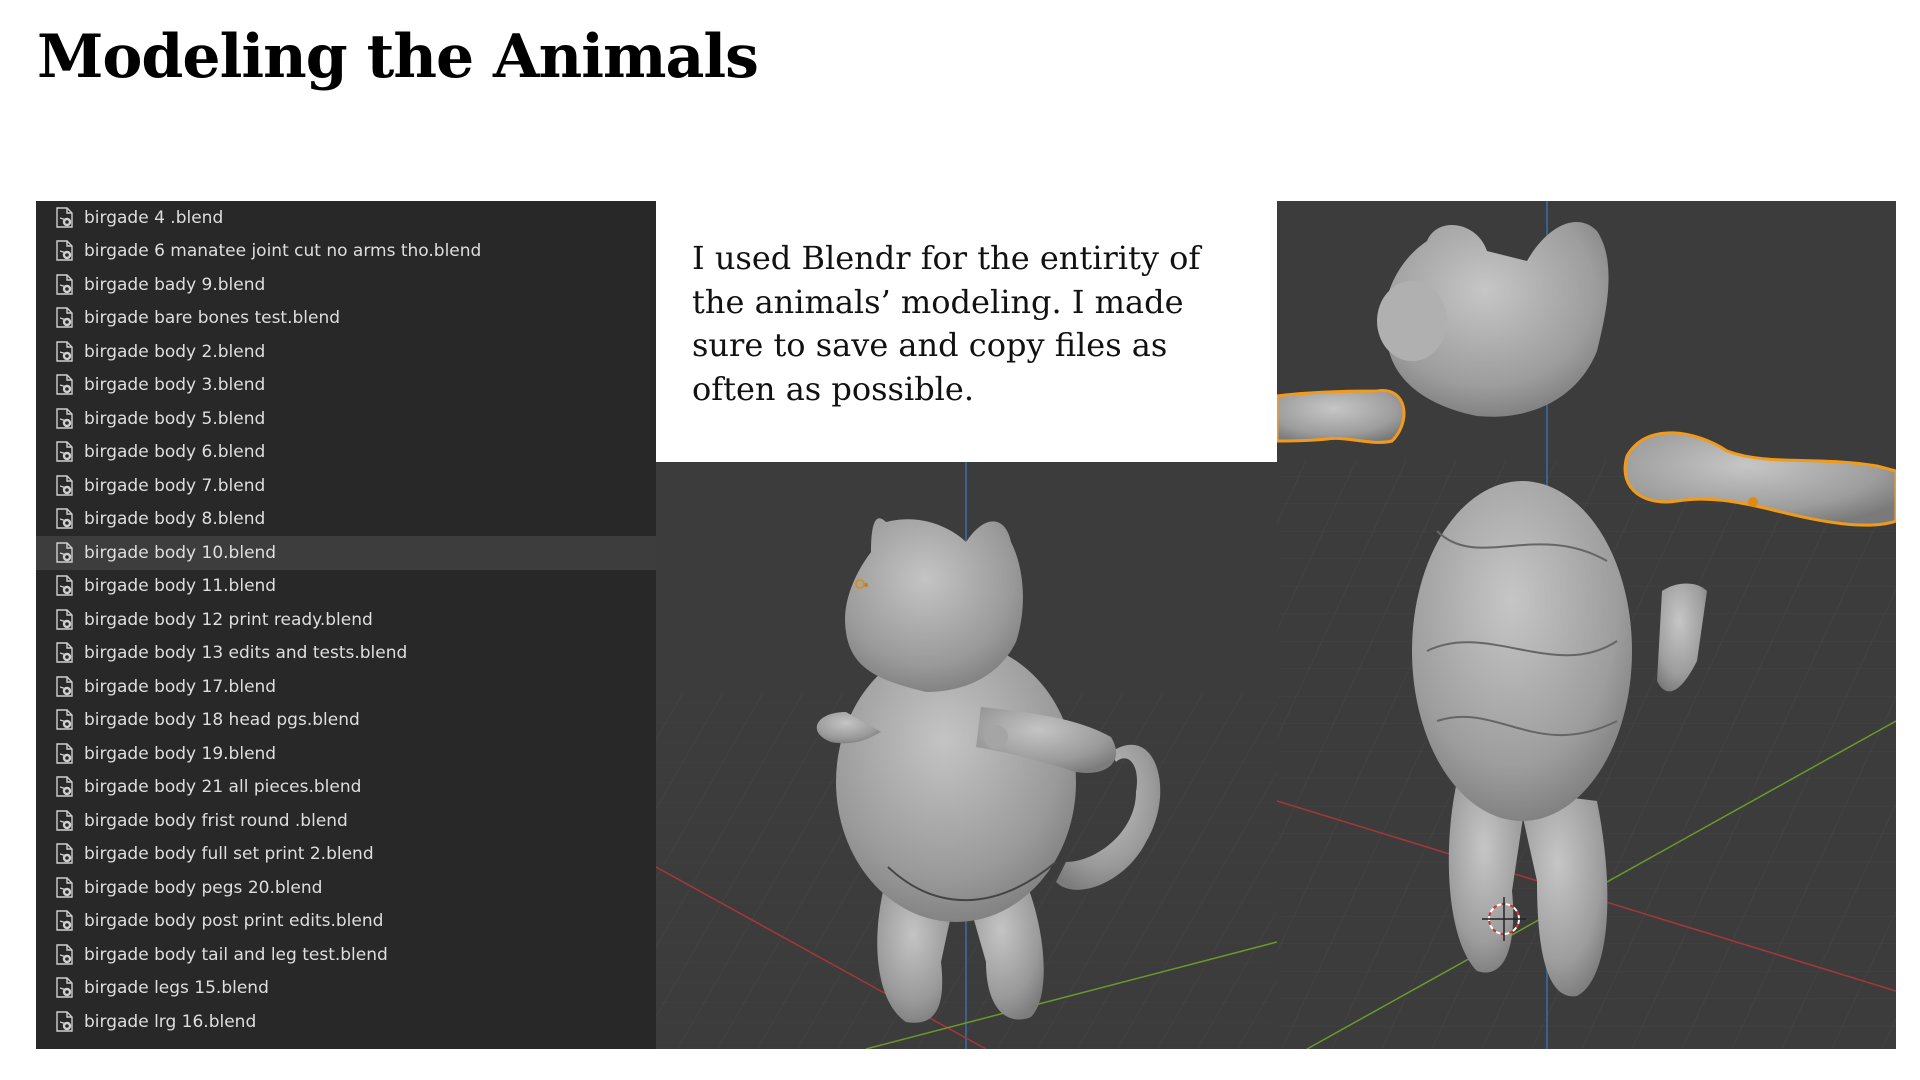 The image size is (1920, 1080). I want to click on file-row: birgade body pegs 20.blend, so click(346, 888).